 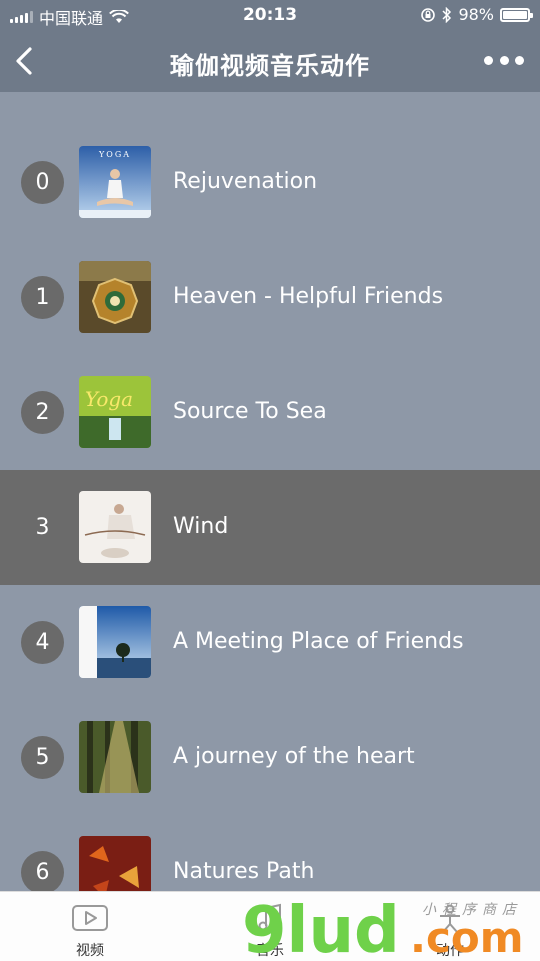 What do you see at coordinates (245, 181) in the screenshot?
I see `track-title: Rejuvenation` at bounding box center [245, 181].